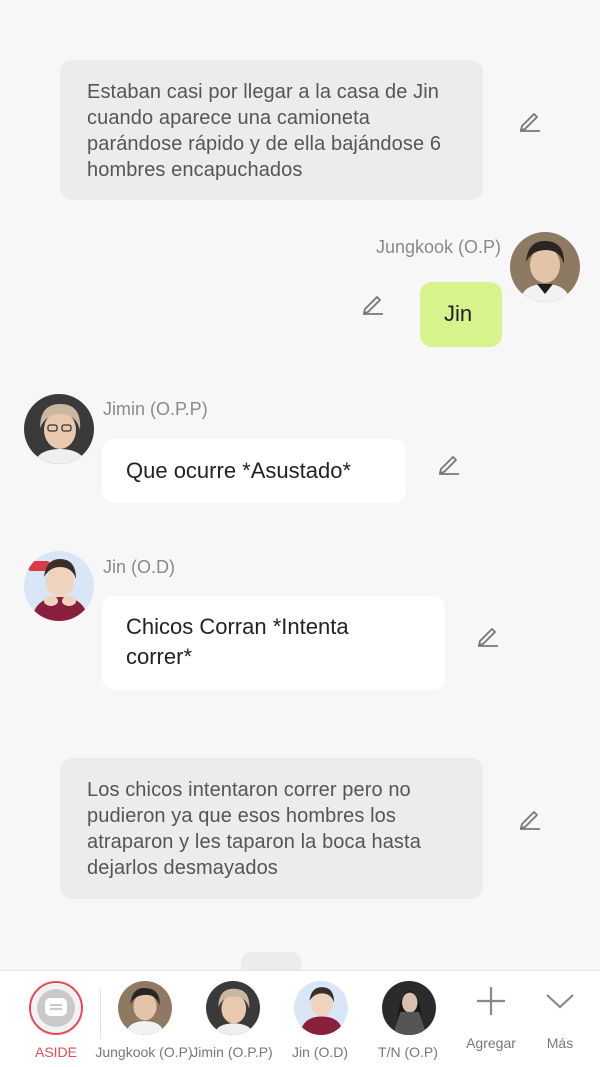 Image resolution: width=600 pixels, height=1067 pixels. Describe the element at coordinates (139, 567) in the screenshot. I see `speaker-name: Jin (O.D)` at that location.